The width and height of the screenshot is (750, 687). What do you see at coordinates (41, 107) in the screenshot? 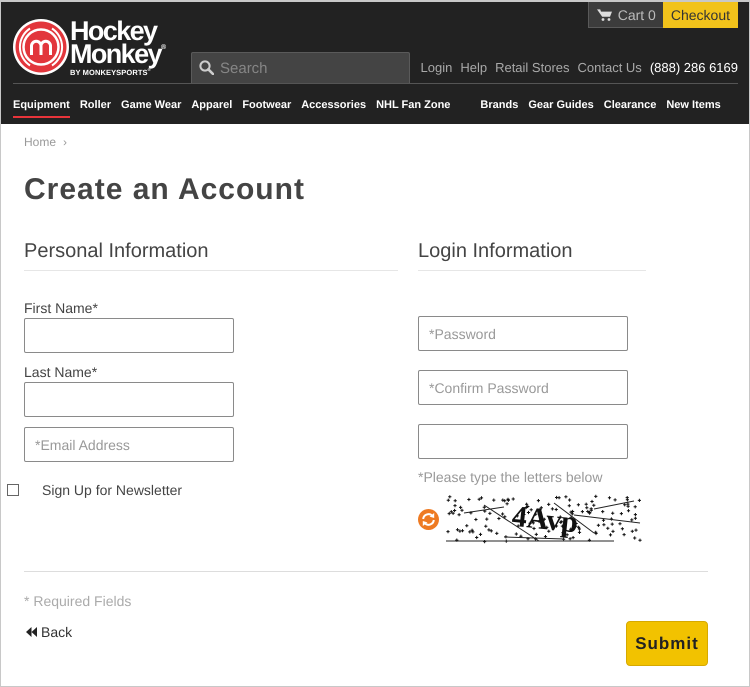
I see `nav-link: Equipment` at bounding box center [41, 107].